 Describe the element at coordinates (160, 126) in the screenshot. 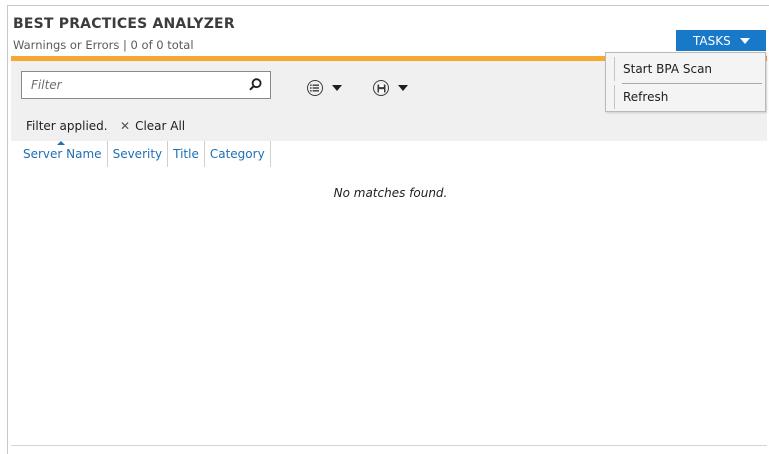

I see `clear-all-label: Clear All` at that location.